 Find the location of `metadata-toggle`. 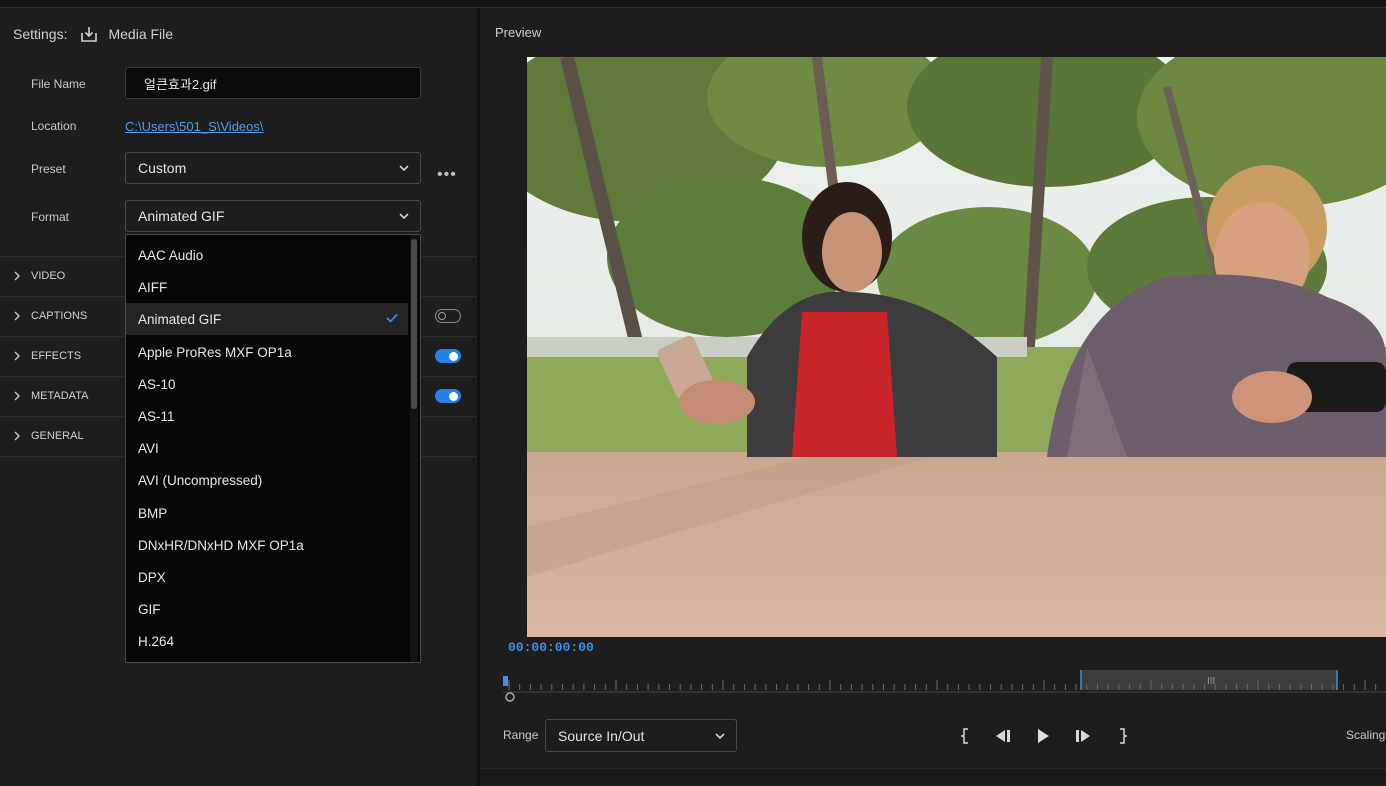

metadata-toggle is located at coordinates (448, 396).